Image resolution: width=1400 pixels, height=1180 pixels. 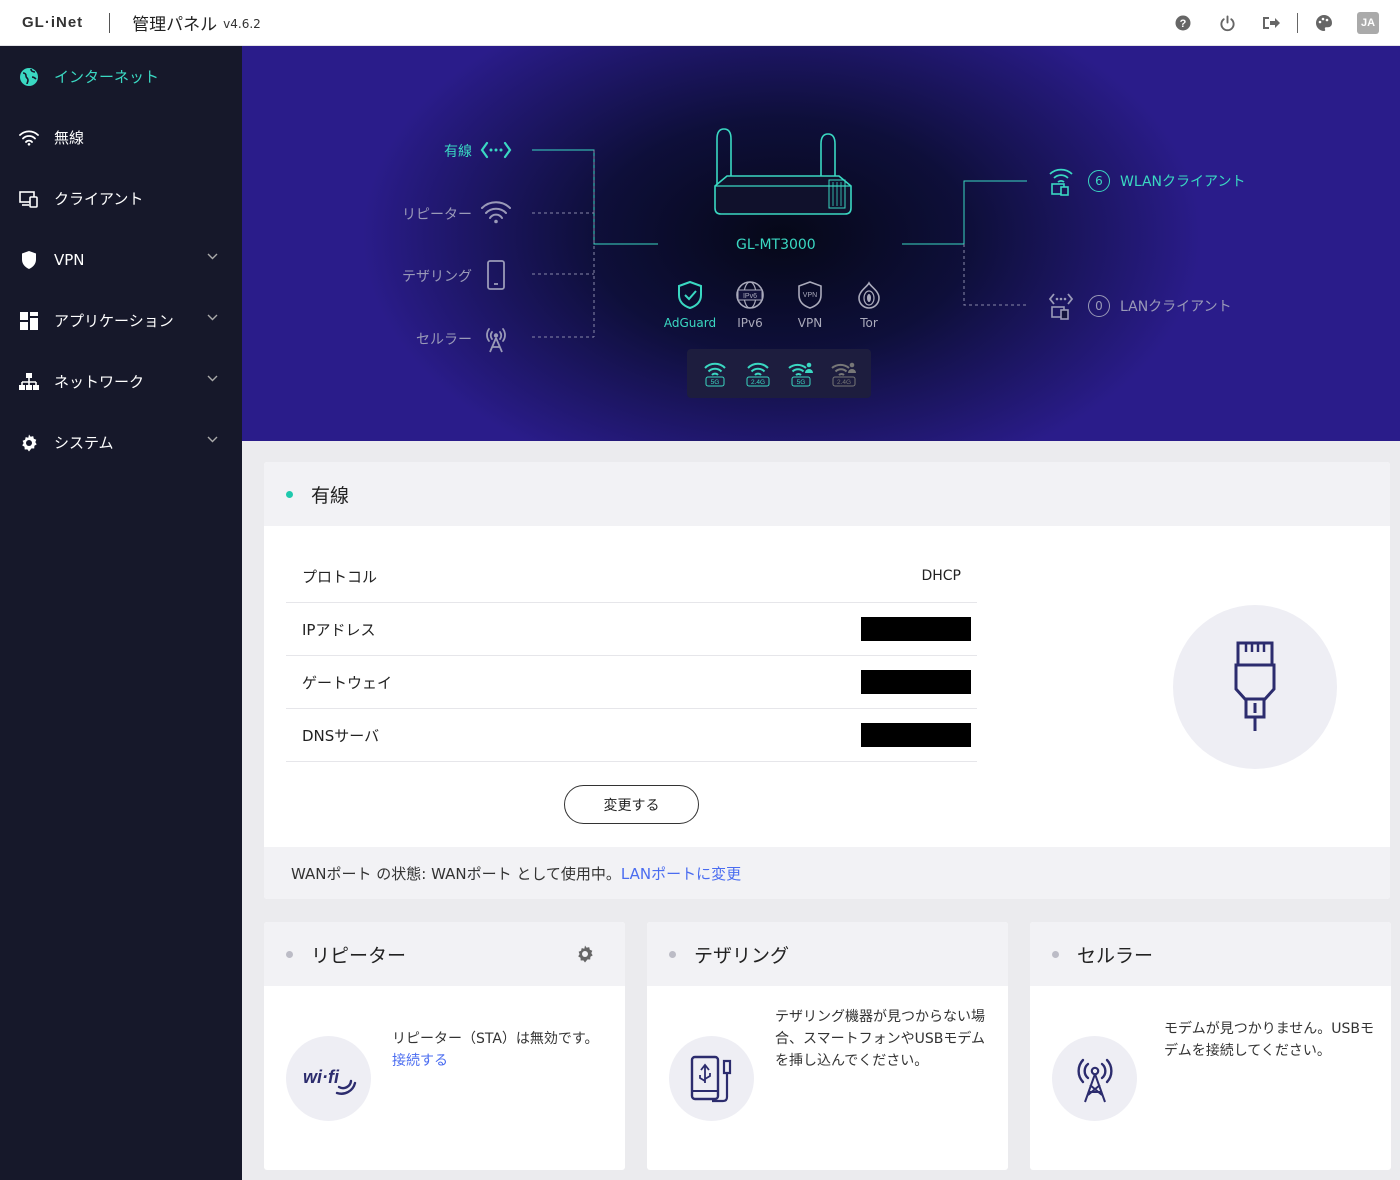 I want to click on apps-icon, so click(x=29, y=321).